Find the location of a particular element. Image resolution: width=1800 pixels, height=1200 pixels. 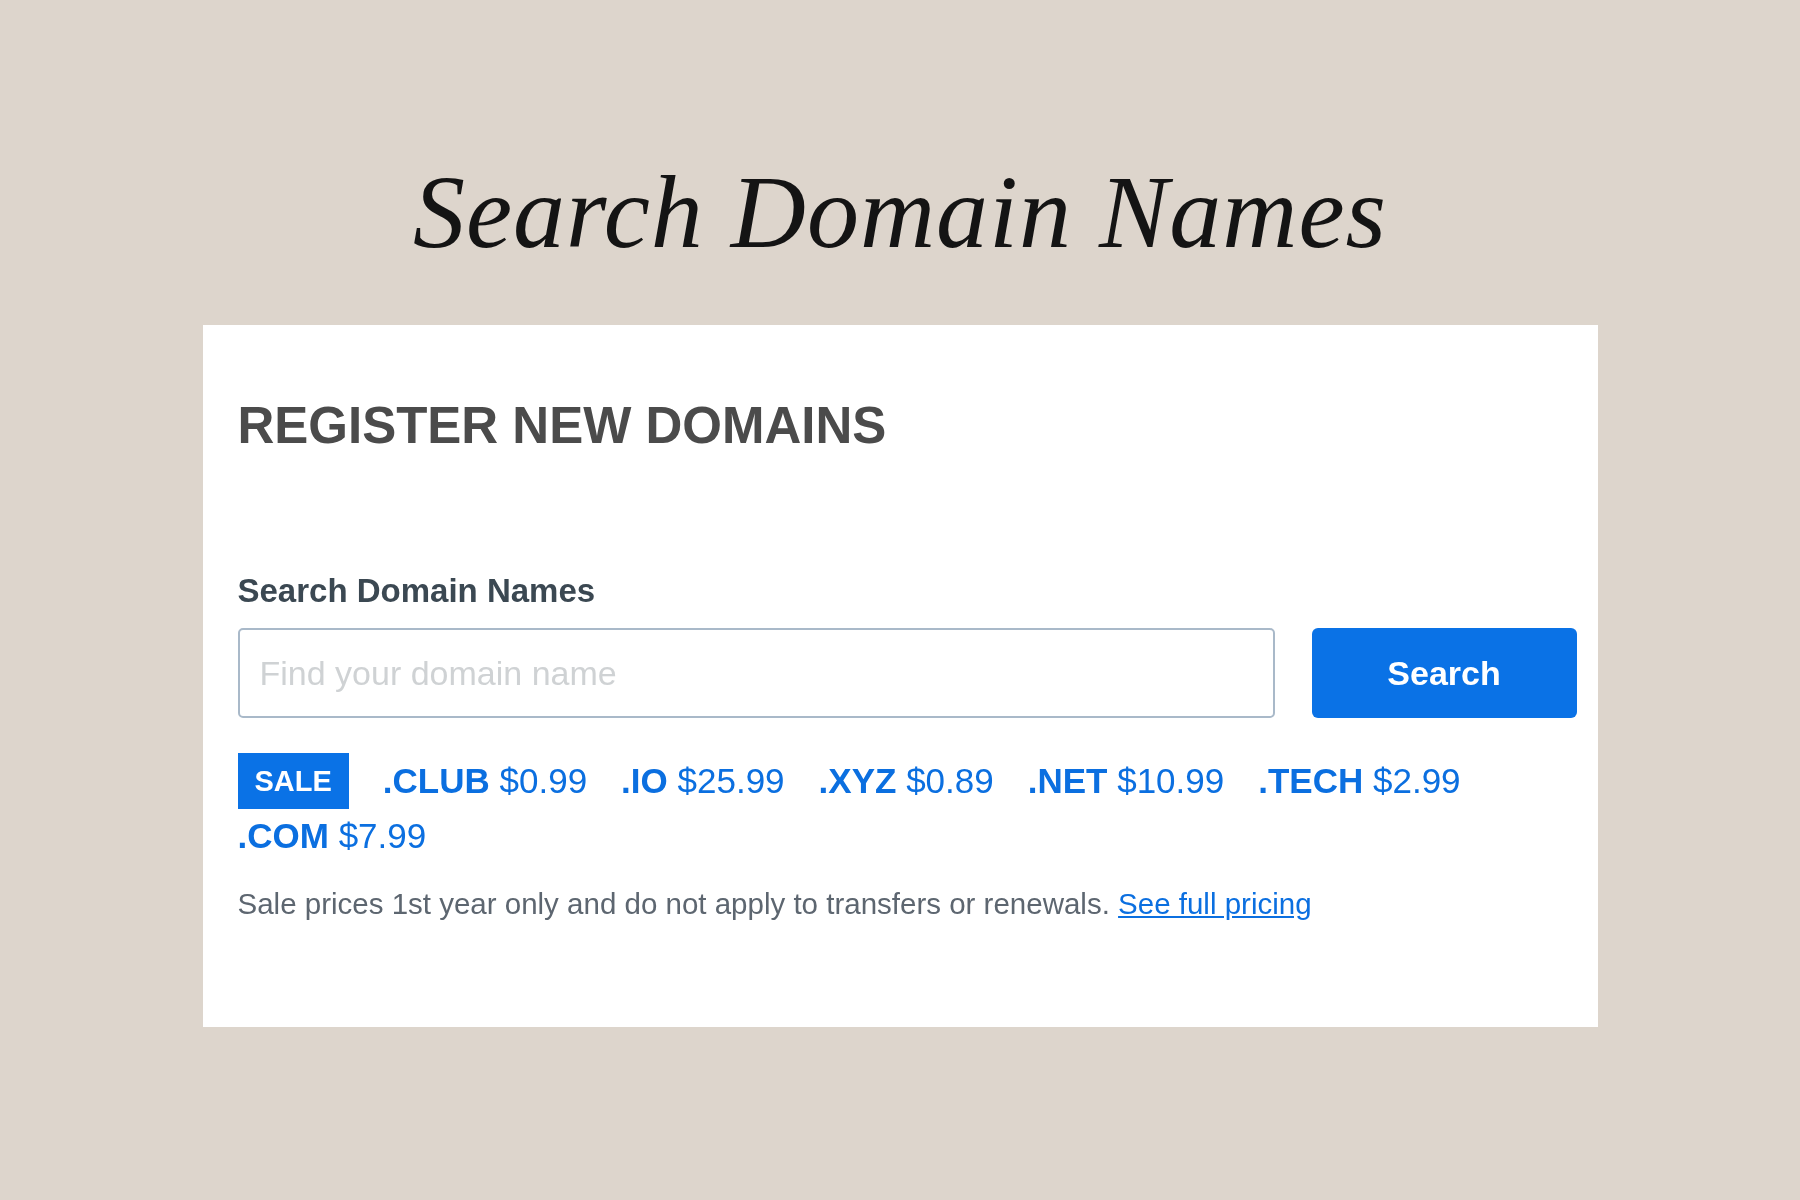

field-label: Search Domain Names is located at coordinates (416, 590).